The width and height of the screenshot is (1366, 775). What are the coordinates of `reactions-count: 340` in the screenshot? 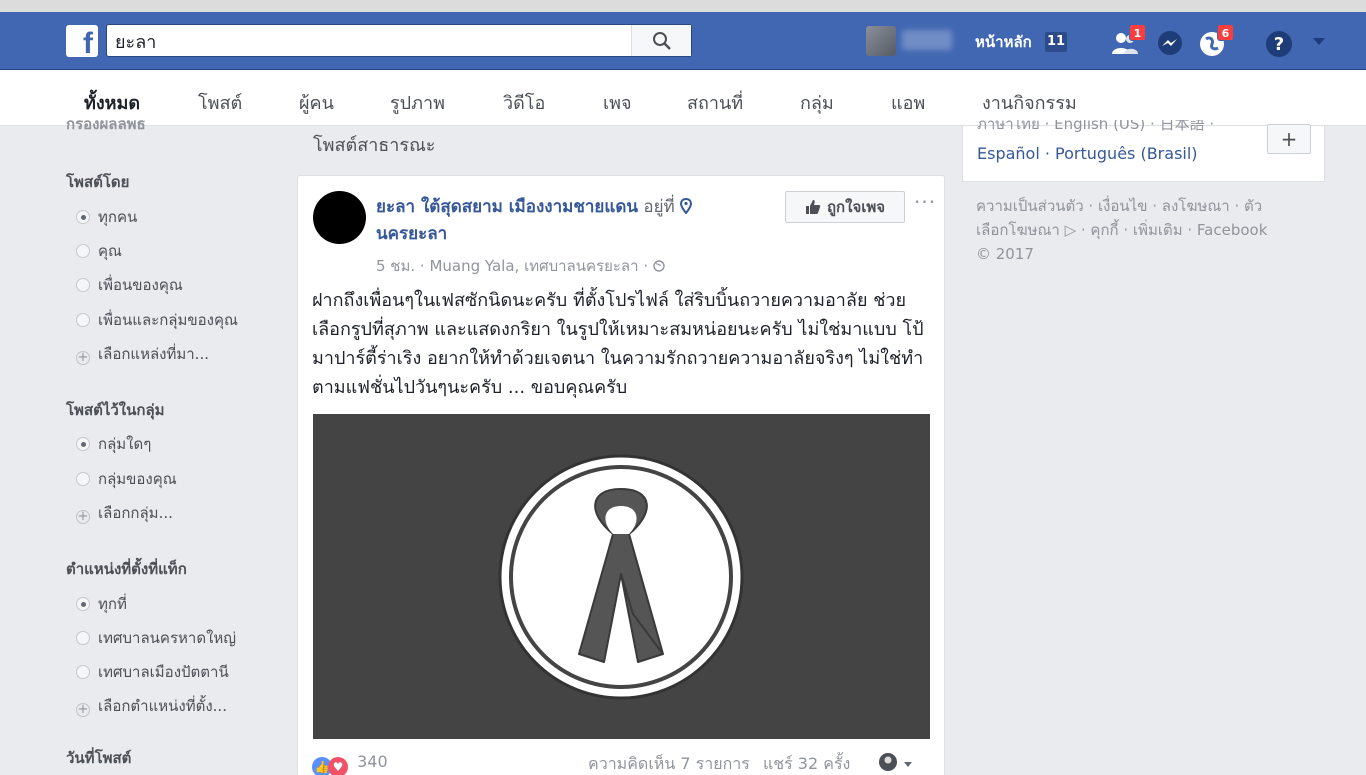 It's located at (372, 761).